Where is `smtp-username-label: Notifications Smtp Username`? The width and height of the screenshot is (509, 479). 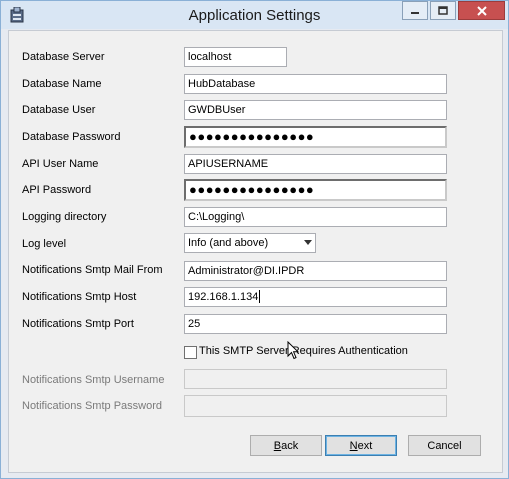
smtp-username-label: Notifications Smtp Username is located at coordinates (93, 380).